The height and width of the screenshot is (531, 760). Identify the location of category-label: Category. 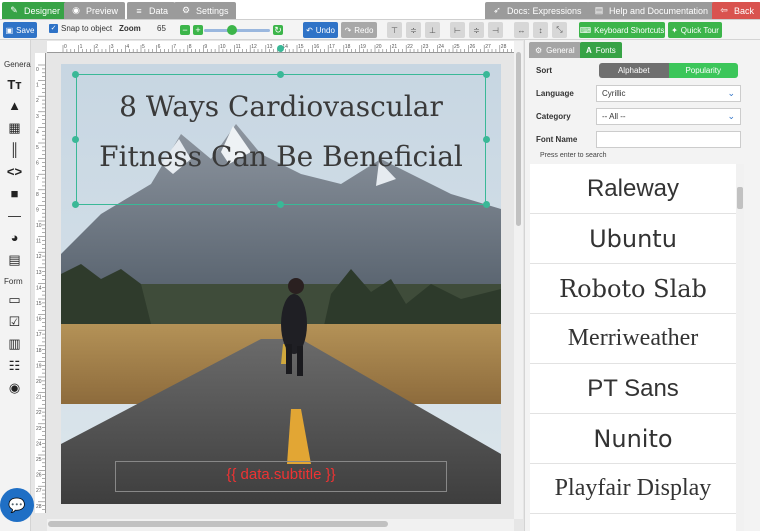
(553, 116).